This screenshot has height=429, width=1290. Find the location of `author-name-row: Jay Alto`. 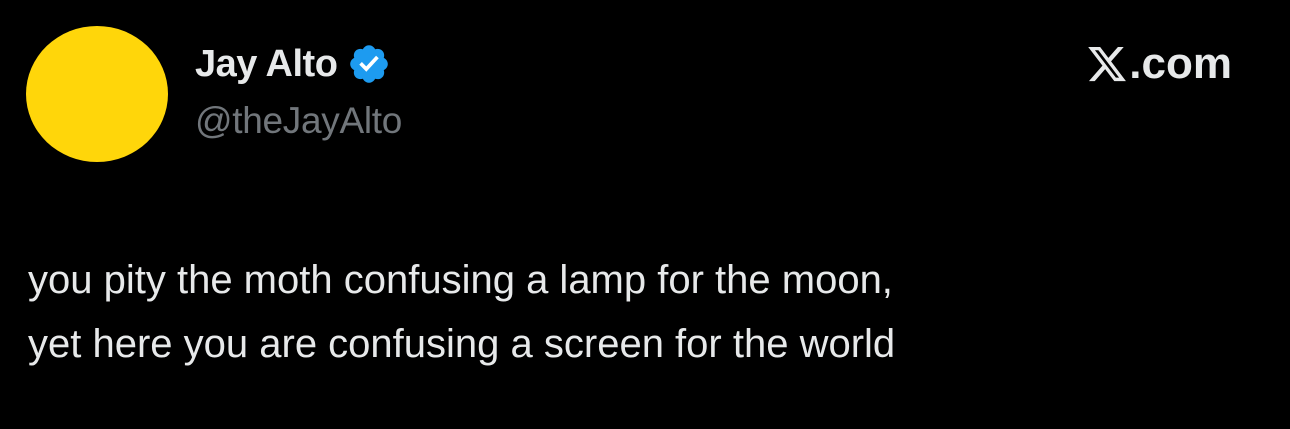

author-name-row: Jay Alto is located at coordinates (293, 64).